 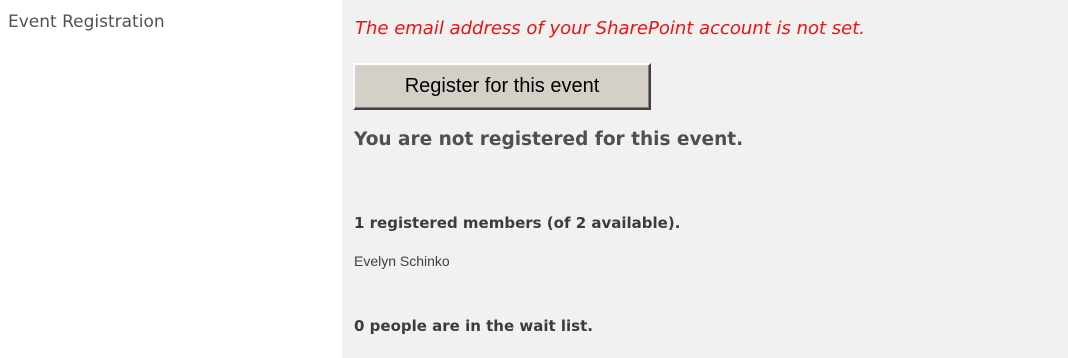 I want to click on registered-member-name: Evelyn Schinko, so click(x=402, y=261).